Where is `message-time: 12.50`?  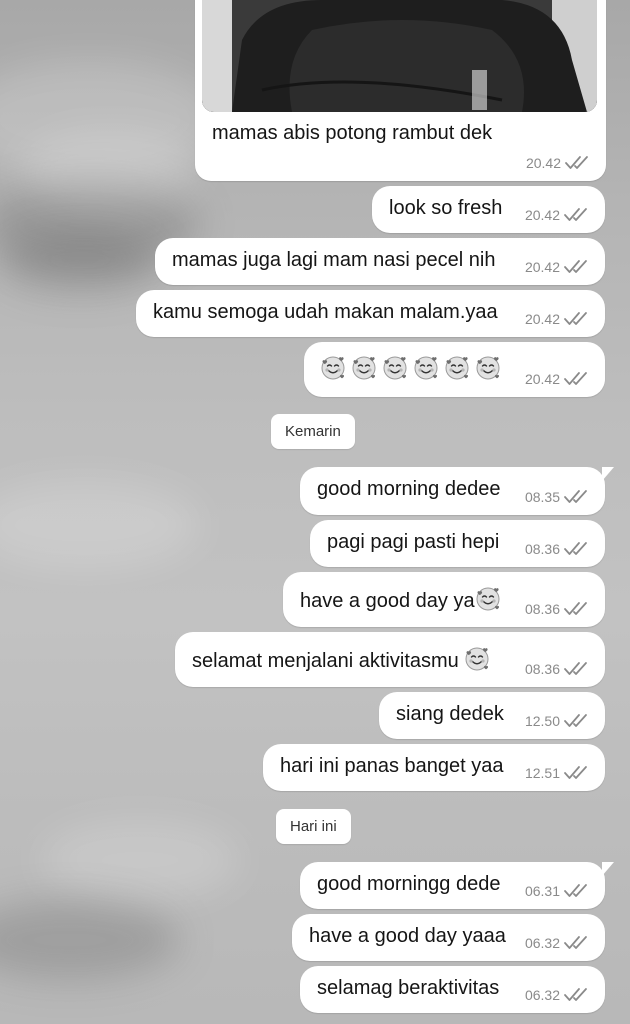
message-time: 12.50 is located at coordinates (542, 721).